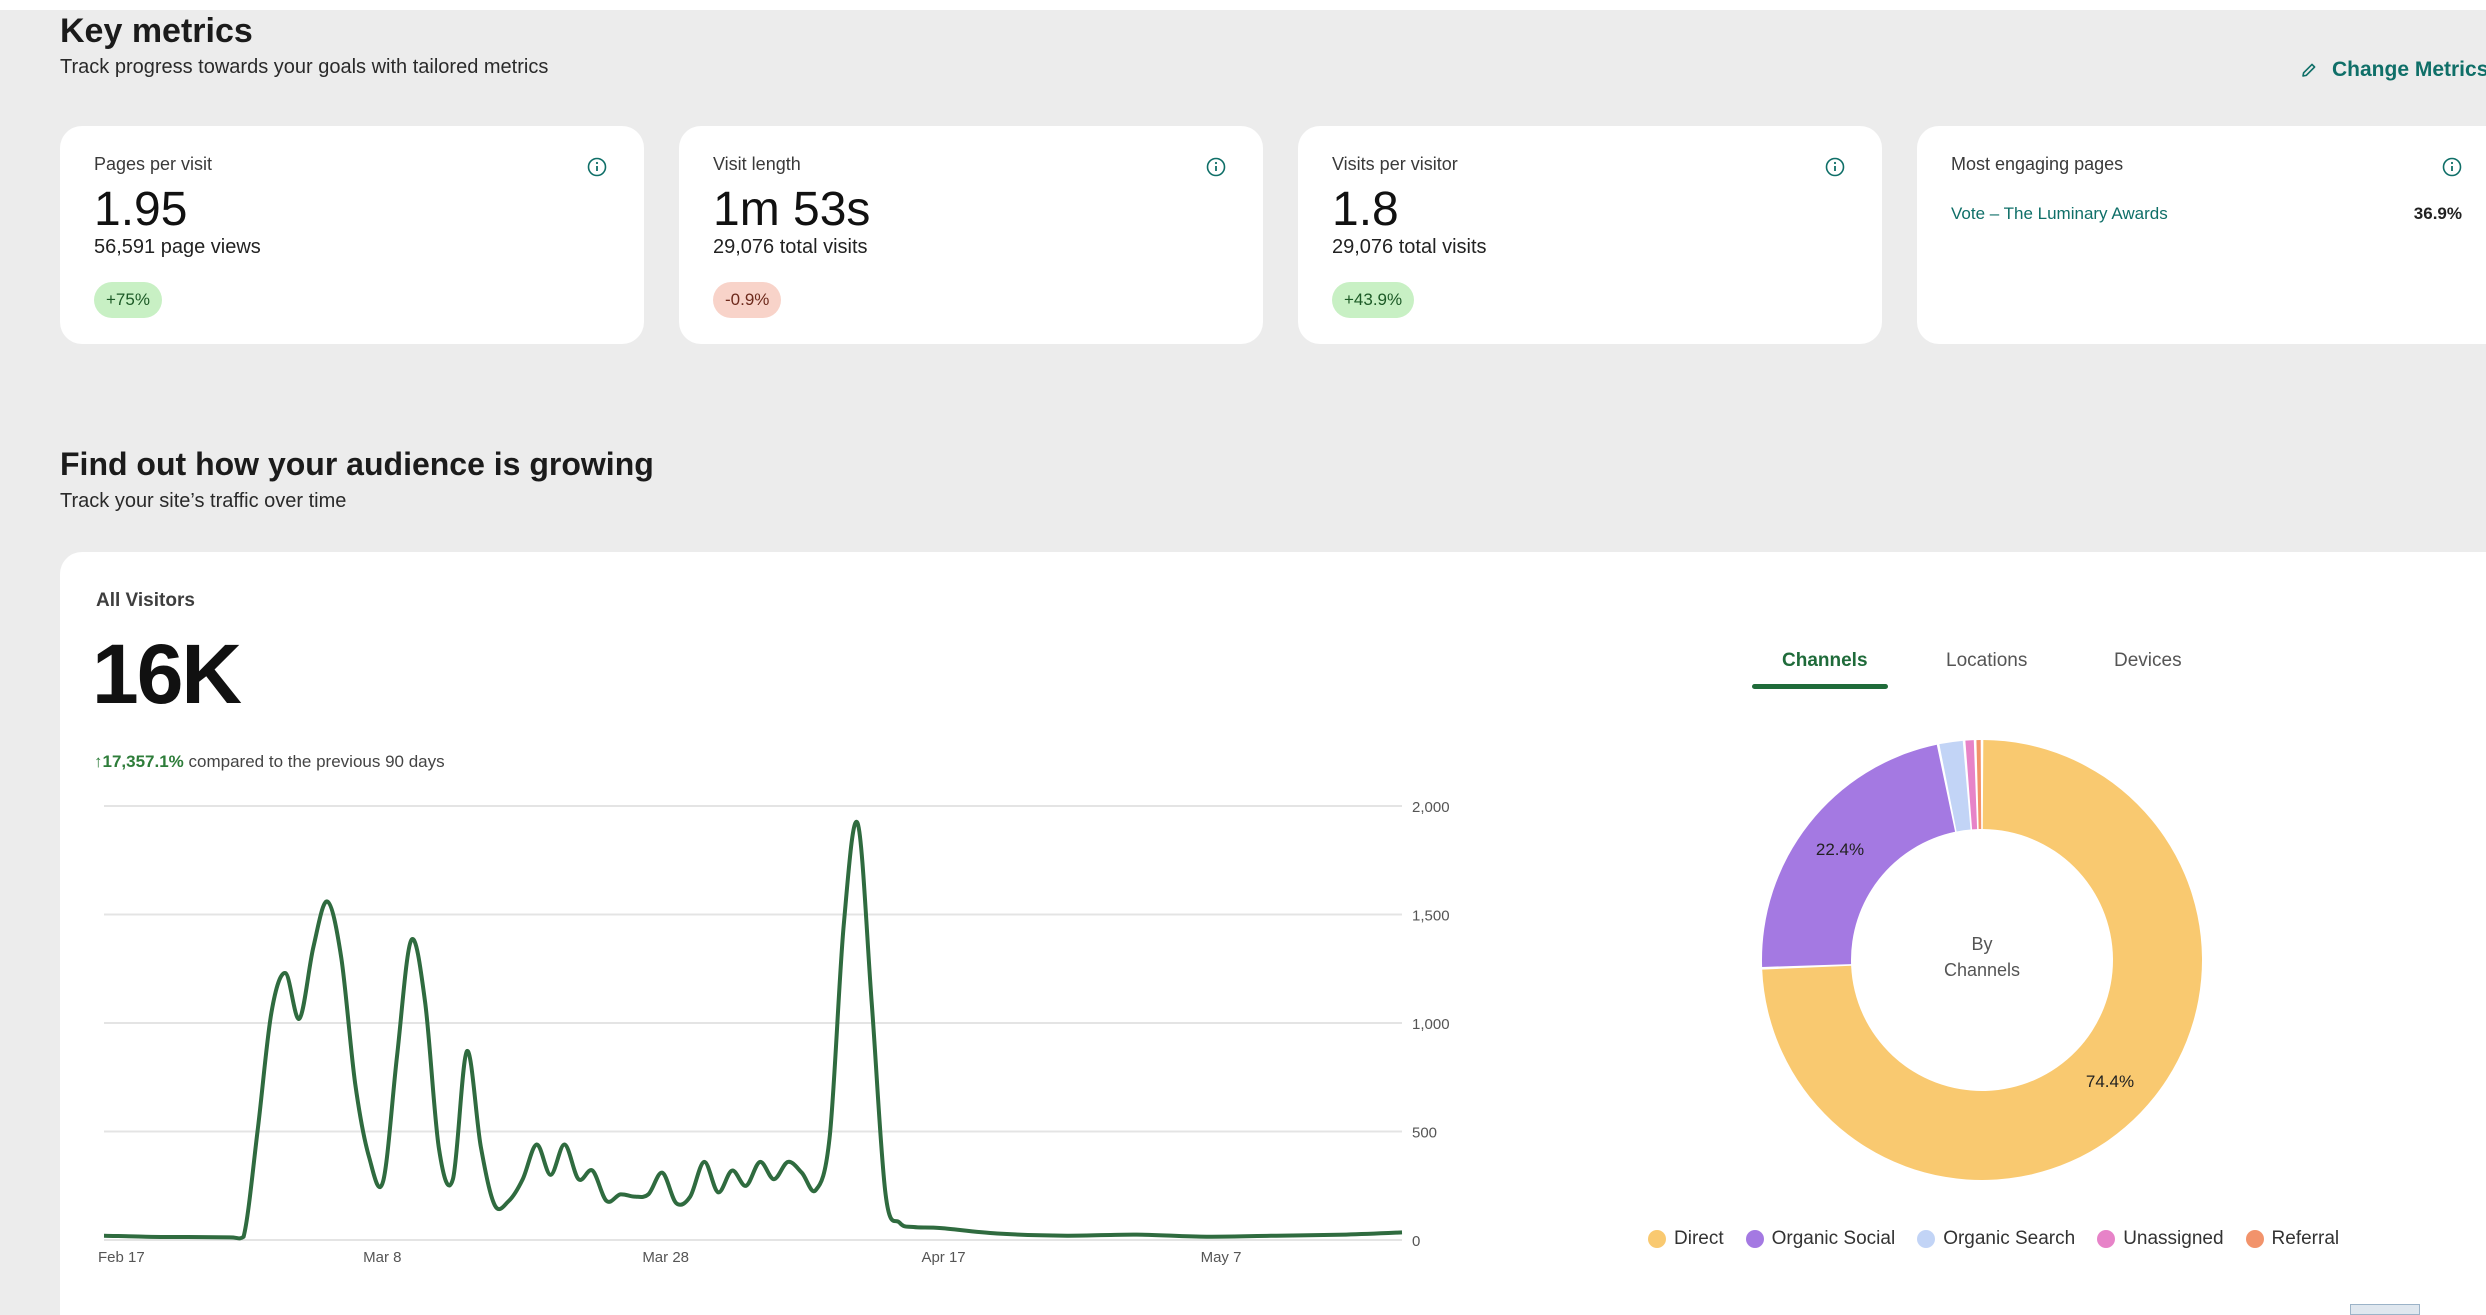 This screenshot has height=1315, width=2486. Describe the element at coordinates (2305, 1238) in the screenshot. I see `legend-label: Referral` at that location.